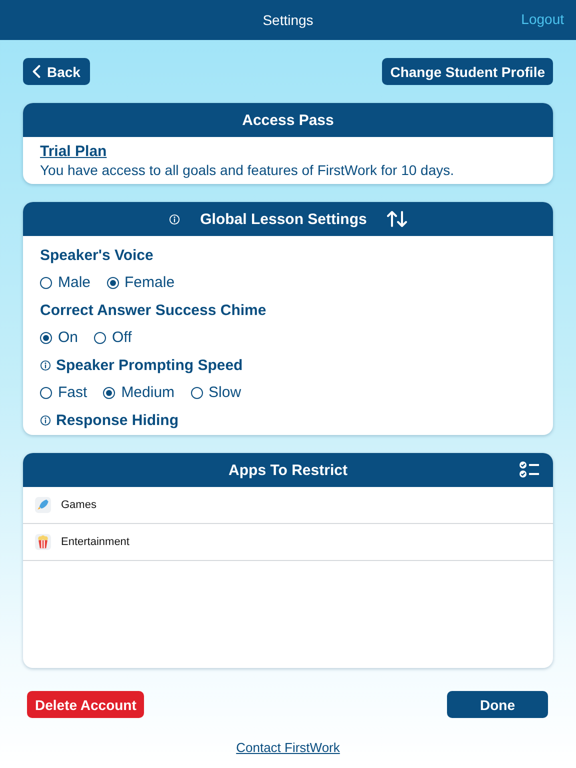  I want to click on setting-label: Correct Answer Success Chime, so click(153, 310).